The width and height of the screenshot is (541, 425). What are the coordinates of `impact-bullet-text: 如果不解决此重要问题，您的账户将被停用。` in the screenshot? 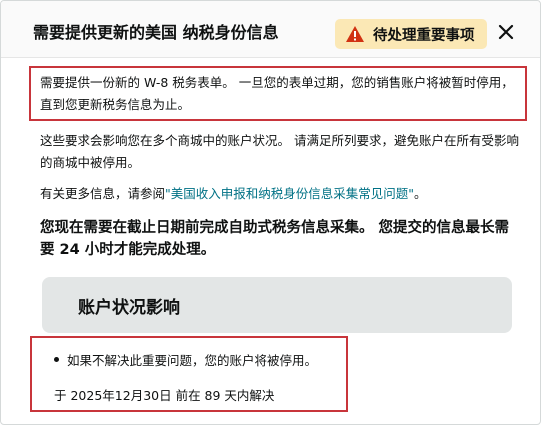 It's located at (192, 360).